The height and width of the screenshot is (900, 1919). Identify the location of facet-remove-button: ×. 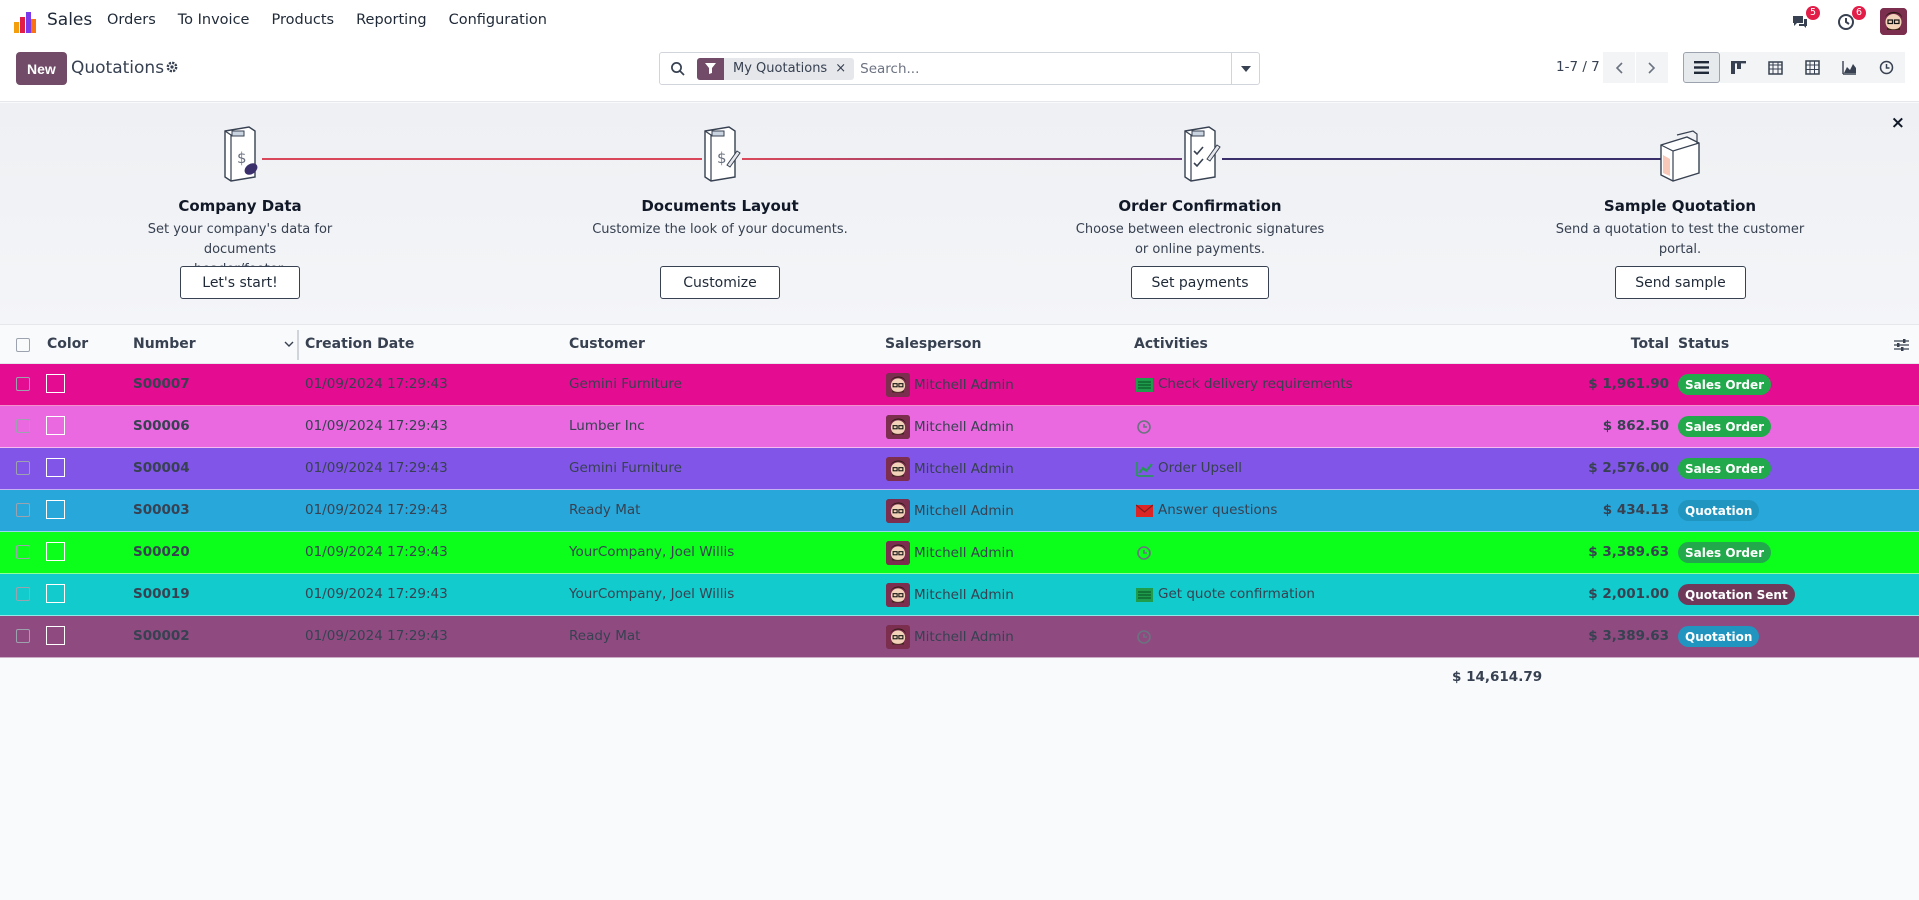
(844, 68).